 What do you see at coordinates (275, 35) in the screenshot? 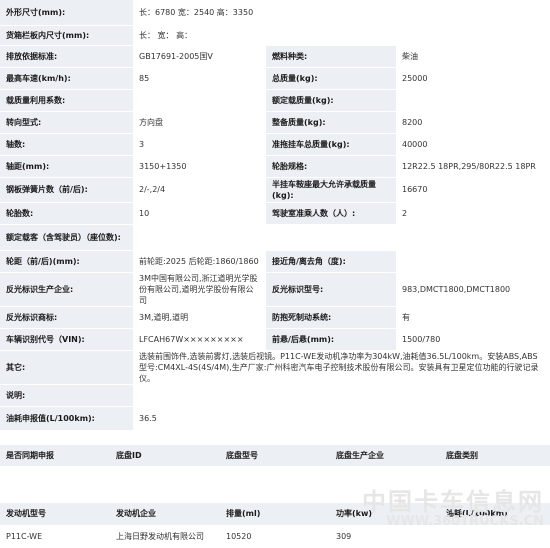
I see `row-cargo: 货箱栏板内尺寸(mm): 长： 宽： 高：` at bounding box center [275, 35].